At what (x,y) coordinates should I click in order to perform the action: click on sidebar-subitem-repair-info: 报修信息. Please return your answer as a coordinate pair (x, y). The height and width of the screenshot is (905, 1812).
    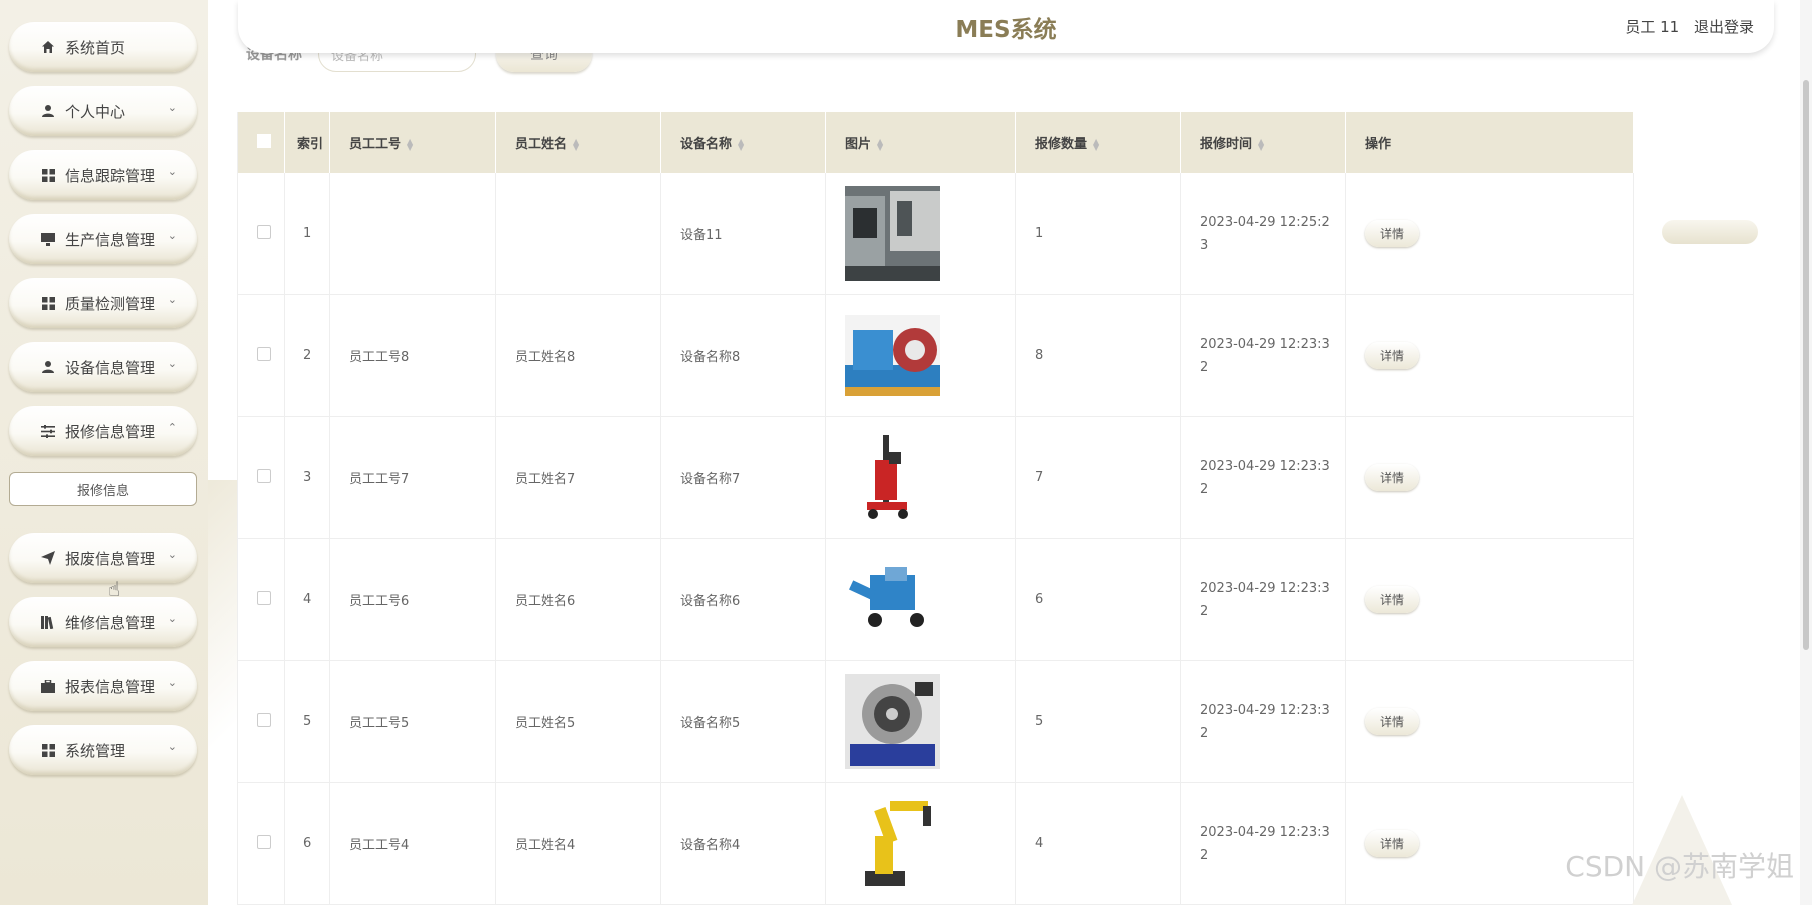
    Looking at the image, I should click on (103, 489).